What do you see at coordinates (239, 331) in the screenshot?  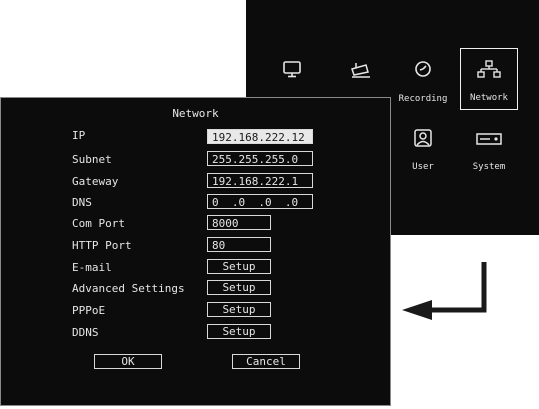 I see `ddns-setup-button: Setup` at bounding box center [239, 331].